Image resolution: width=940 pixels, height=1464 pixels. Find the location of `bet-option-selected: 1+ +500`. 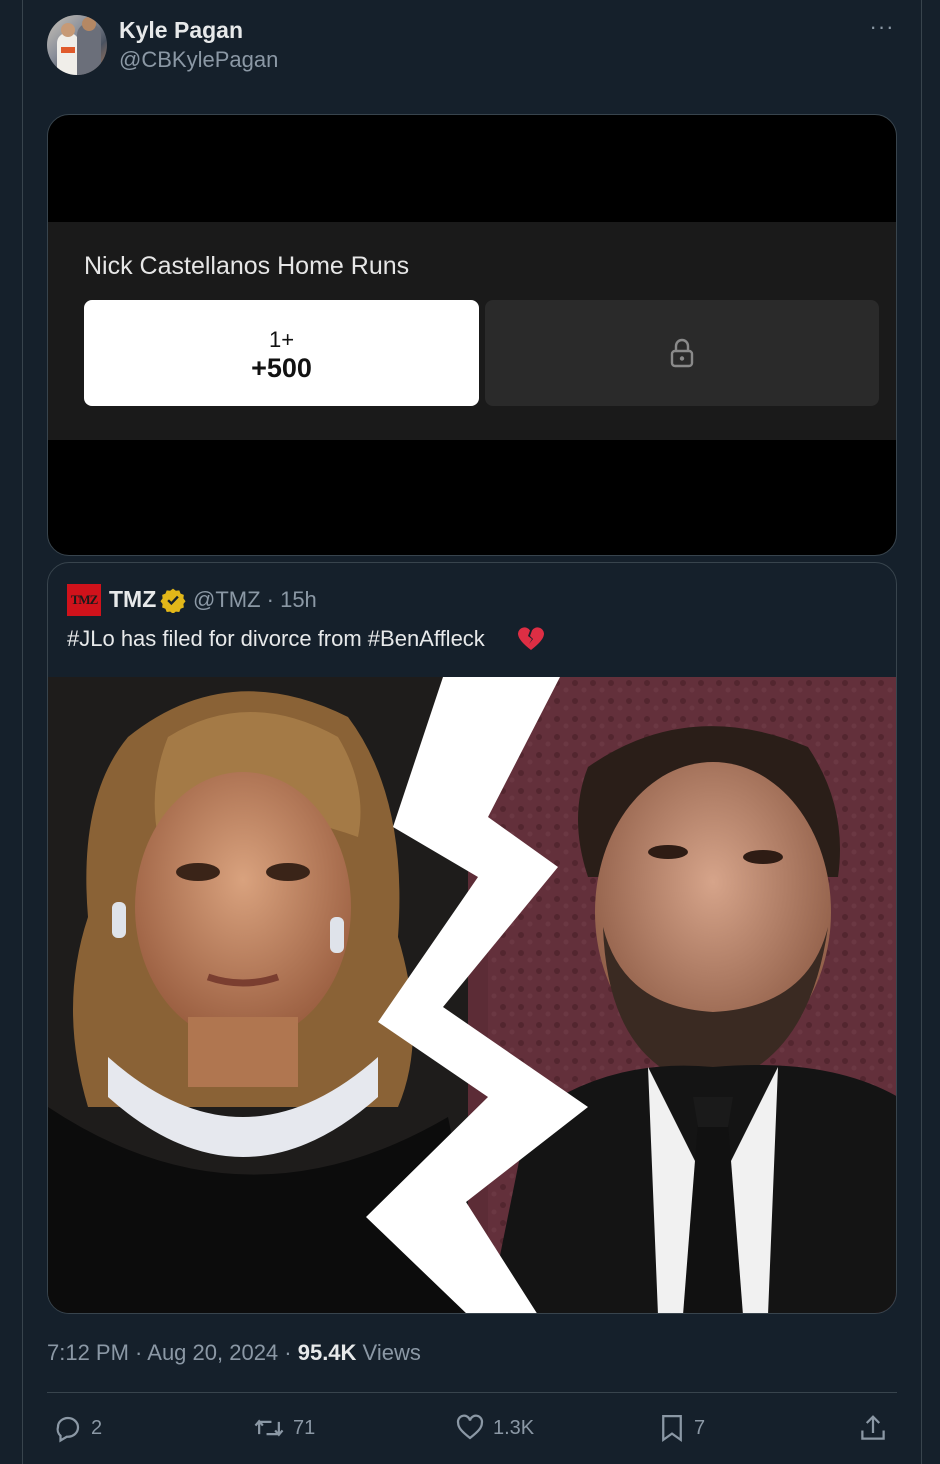

bet-option-selected: 1+ +500 is located at coordinates (281, 353).